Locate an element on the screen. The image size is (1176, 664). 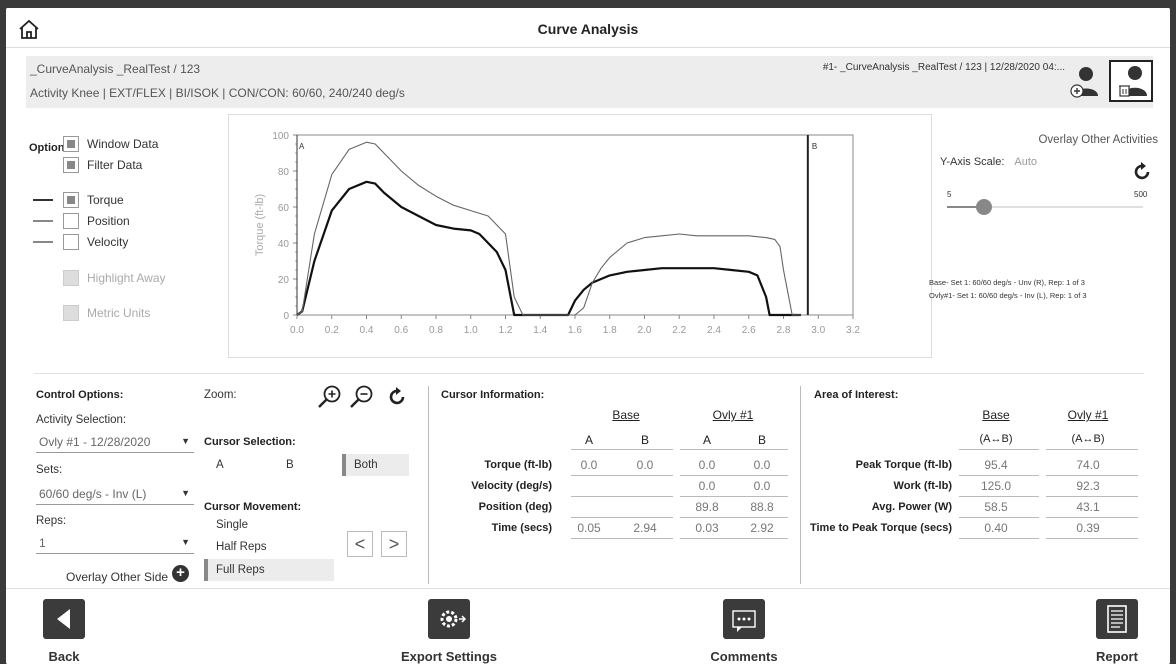
highlight-away-option: Highlight Away is located at coordinates (114, 278).